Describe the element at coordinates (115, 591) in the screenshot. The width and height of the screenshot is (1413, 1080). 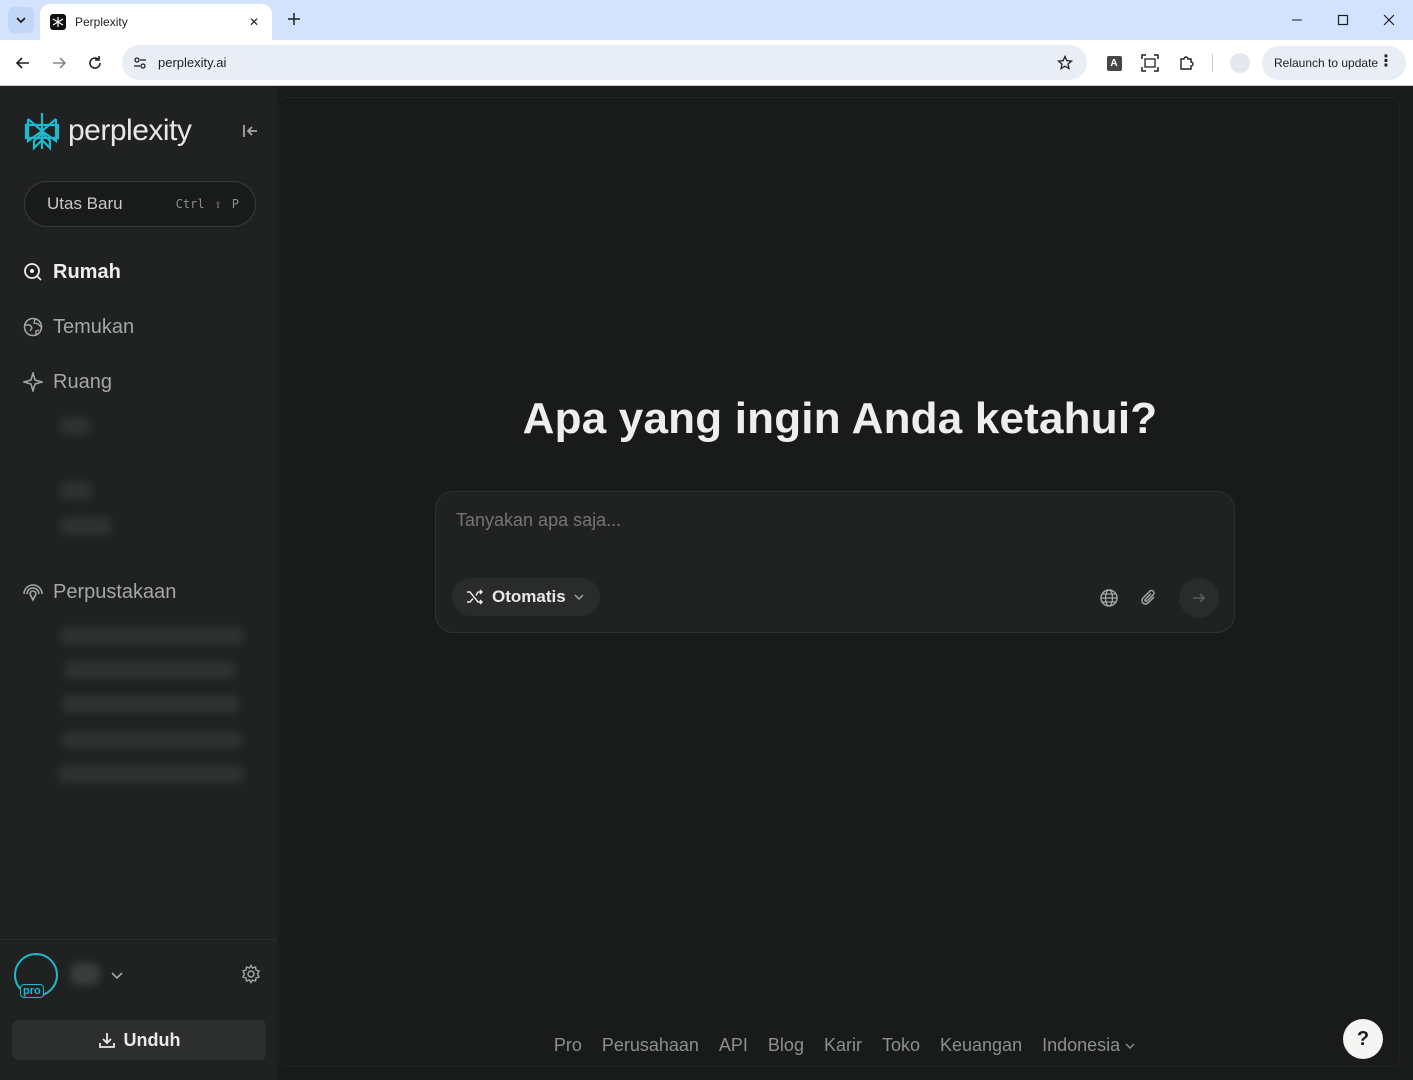
I see `sidebar-item-label: Perpustakaan` at that location.